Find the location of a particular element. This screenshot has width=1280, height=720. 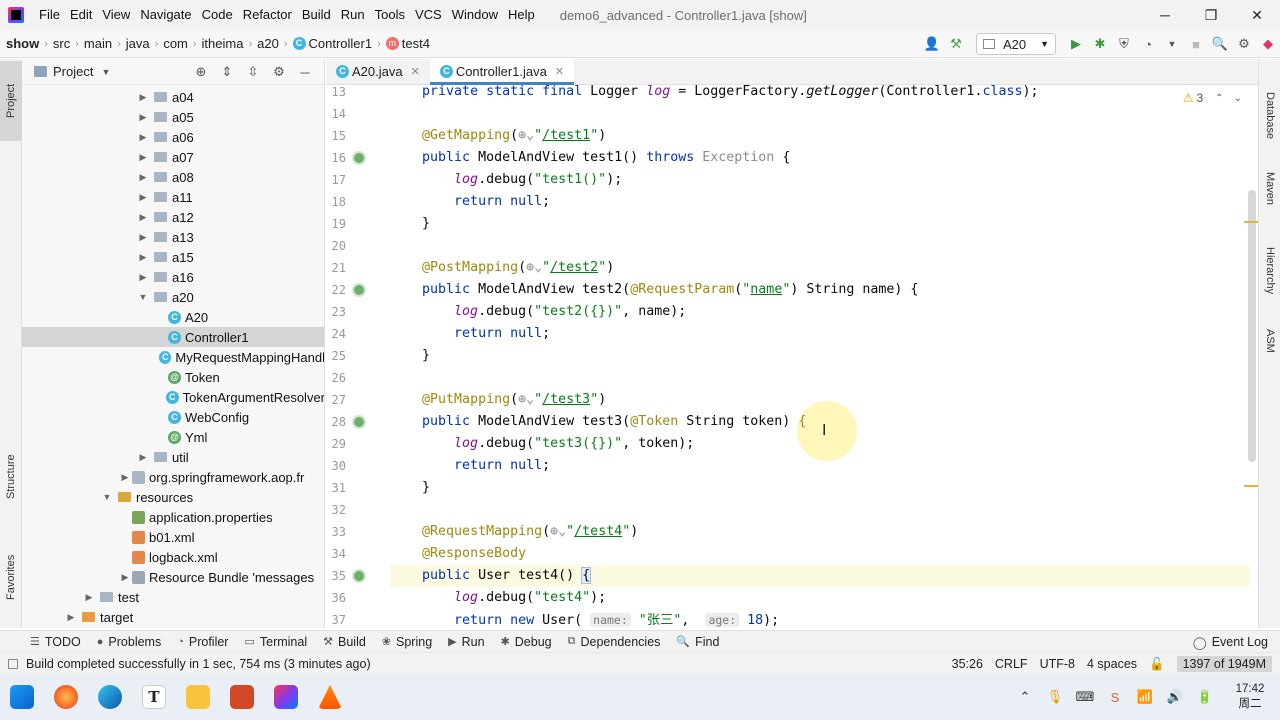

project-panel-title: Project is located at coordinates (73, 71).